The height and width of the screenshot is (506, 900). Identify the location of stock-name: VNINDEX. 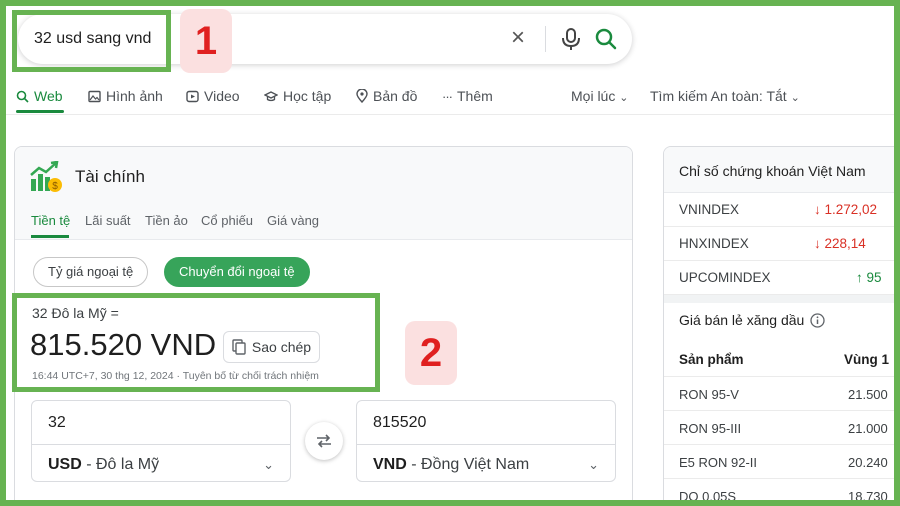
(709, 209).